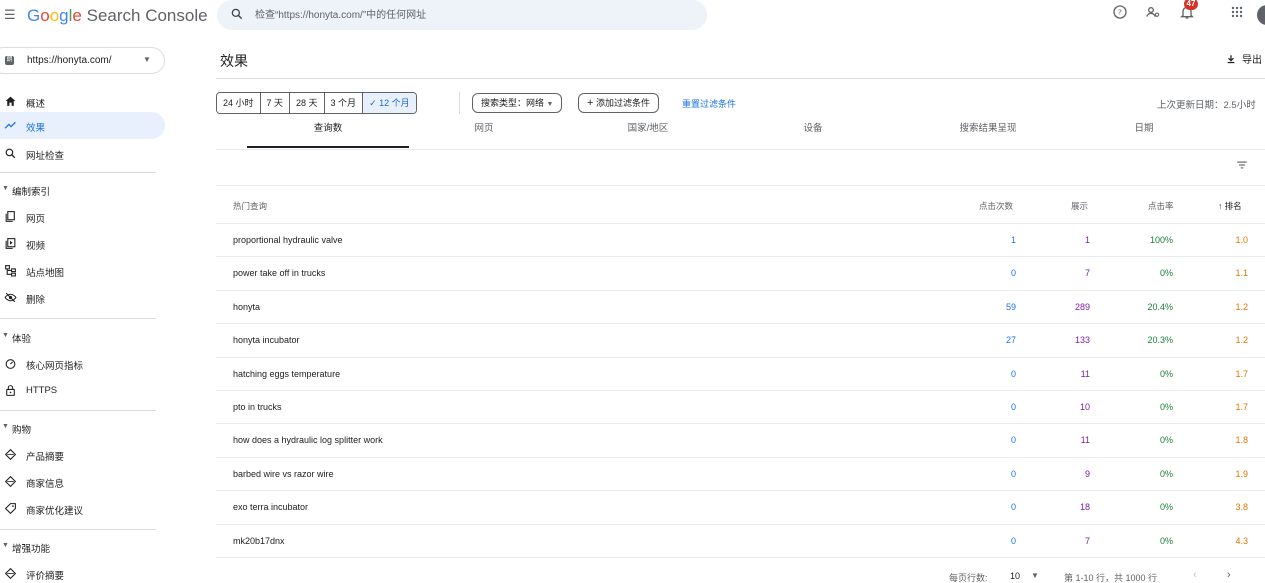 The height and width of the screenshot is (583, 1265). I want to click on date-range-12m: ✓ 12 个月, so click(389, 103).